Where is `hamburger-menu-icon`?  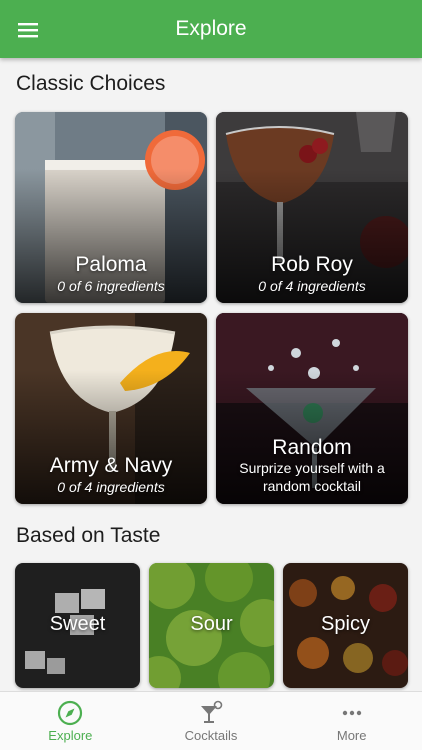 hamburger-menu-icon is located at coordinates (28, 30).